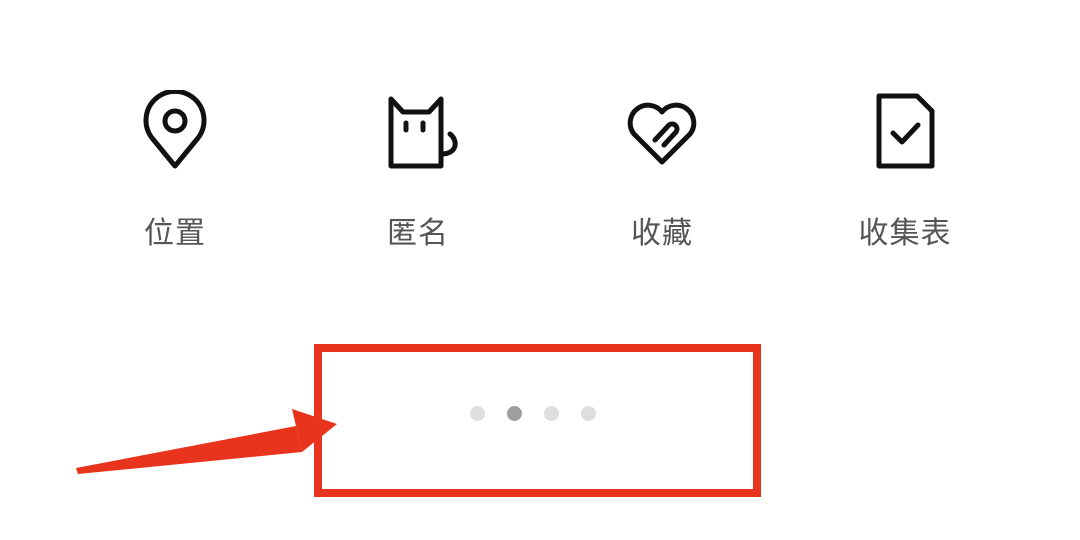 Image resolution: width=1080 pixels, height=540 pixels. I want to click on tool-label-form-collection: 收集表, so click(905, 233).